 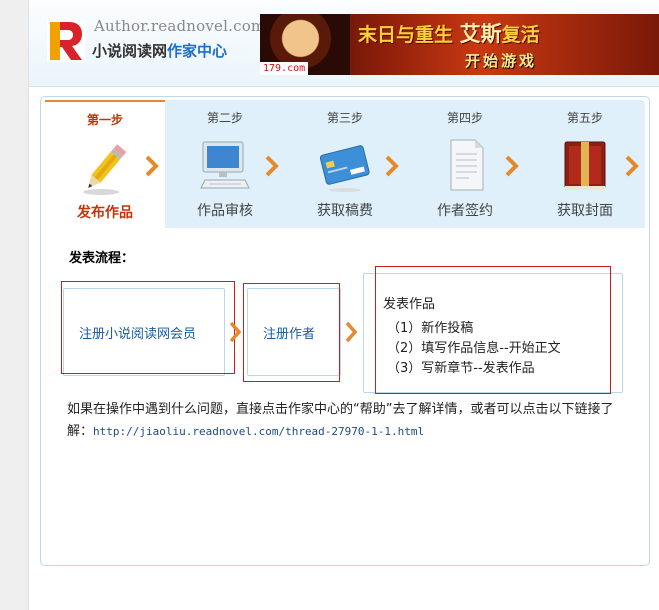 What do you see at coordinates (465, 166) in the screenshot?
I see `document-icon` at bounding box center [465, 166].